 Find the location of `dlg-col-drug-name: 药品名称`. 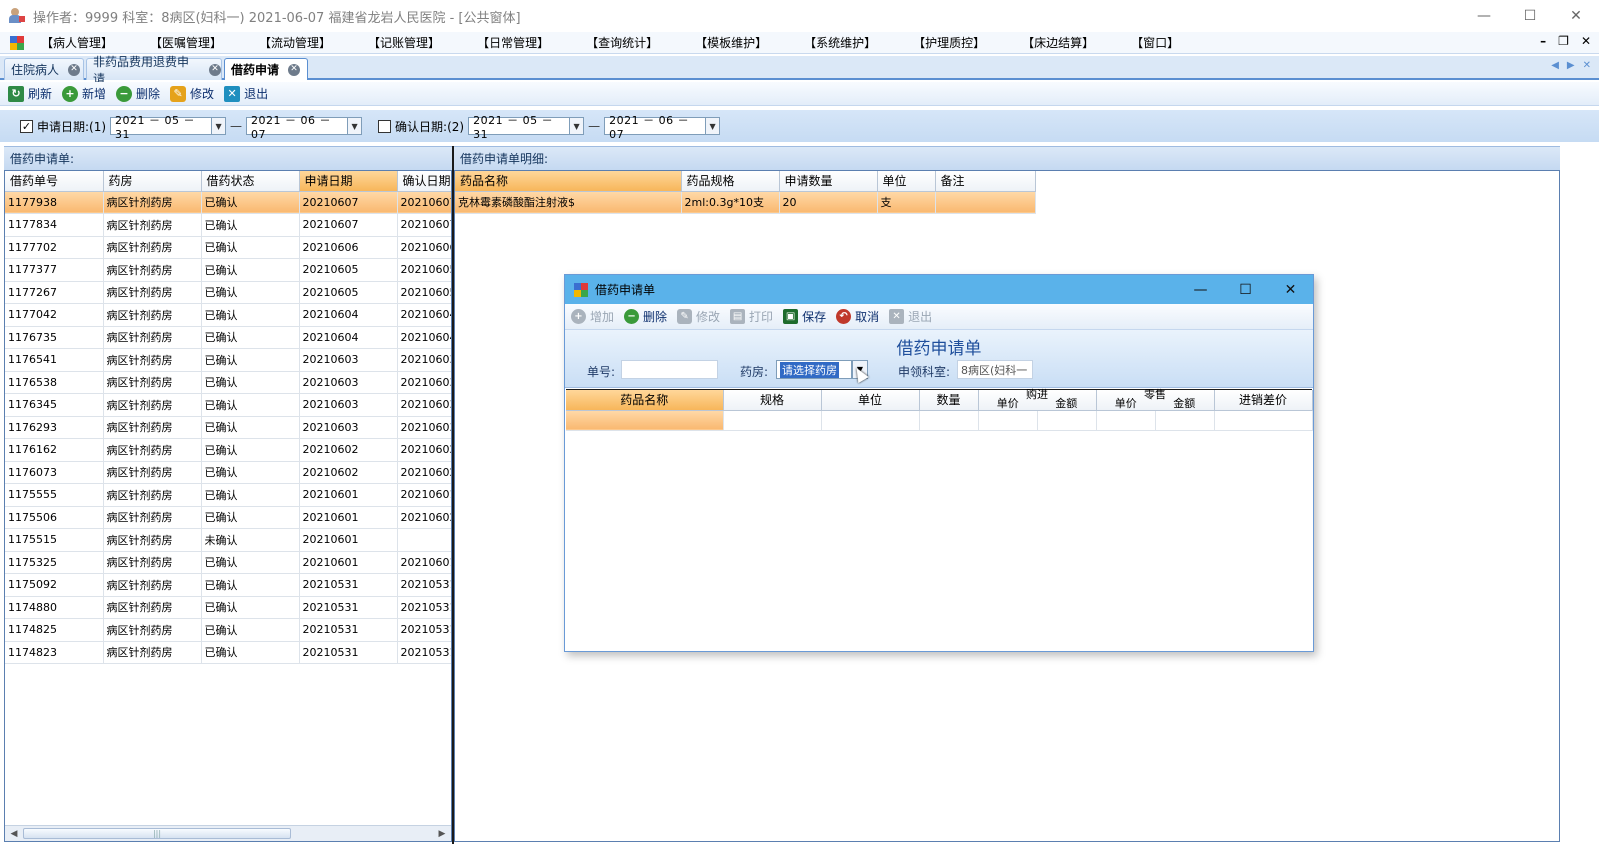

dlg-col-drug-name: 药品名称 is located at coordinates (645, 400).